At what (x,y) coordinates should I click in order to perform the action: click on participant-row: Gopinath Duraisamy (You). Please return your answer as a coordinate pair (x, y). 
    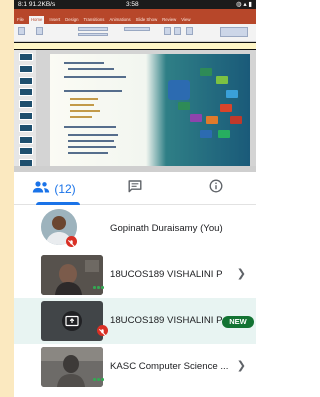
    Looking at the image, I should click on (135, 229).